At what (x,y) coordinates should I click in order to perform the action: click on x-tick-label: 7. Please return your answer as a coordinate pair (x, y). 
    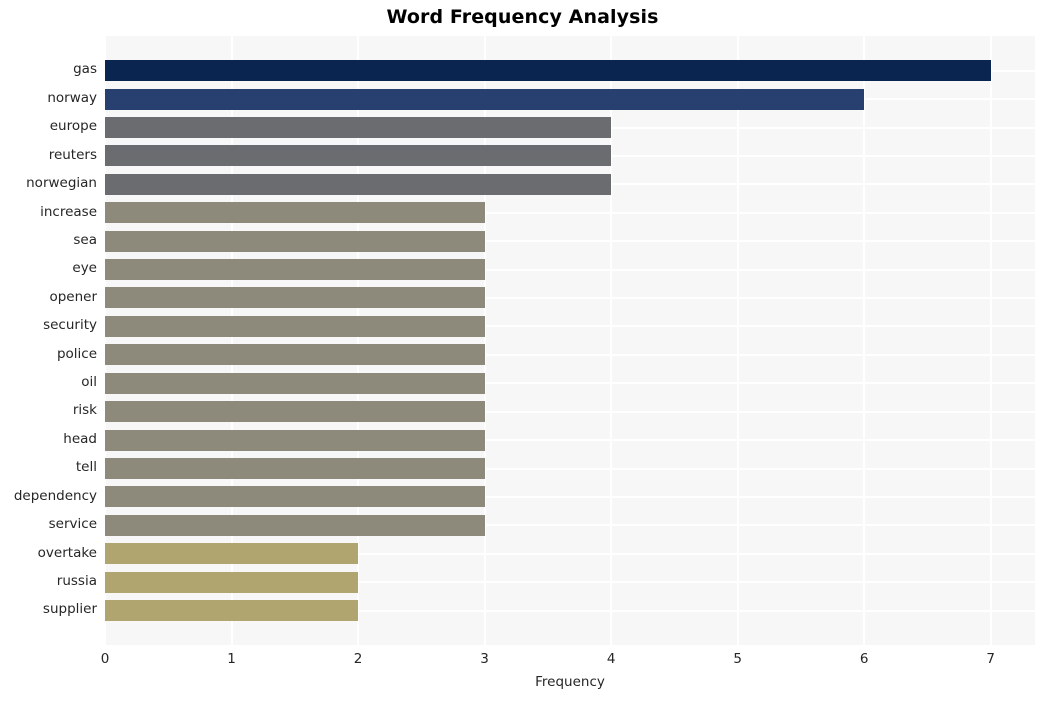
    Looking at the image, I should click on (990, 659).